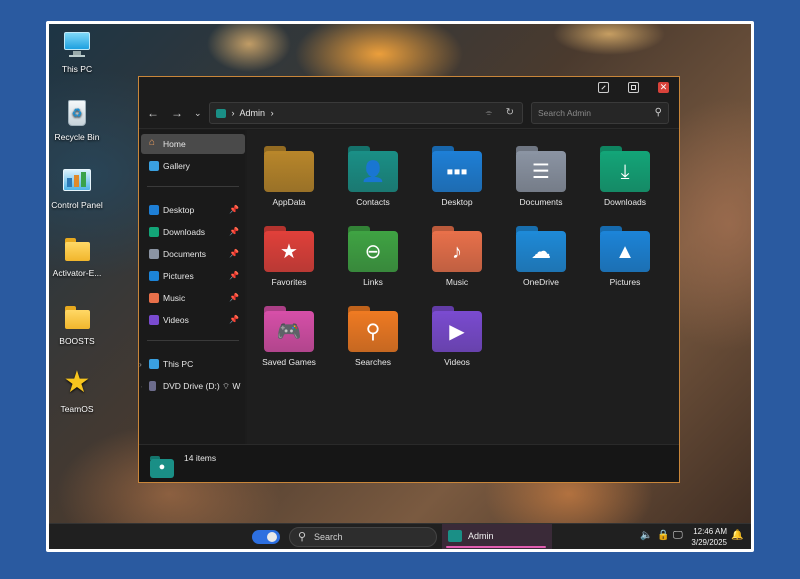 The height and width of the screenshot is (579, 800). I want to click on folder-item: ⚲ Searches, so click(373, 335).